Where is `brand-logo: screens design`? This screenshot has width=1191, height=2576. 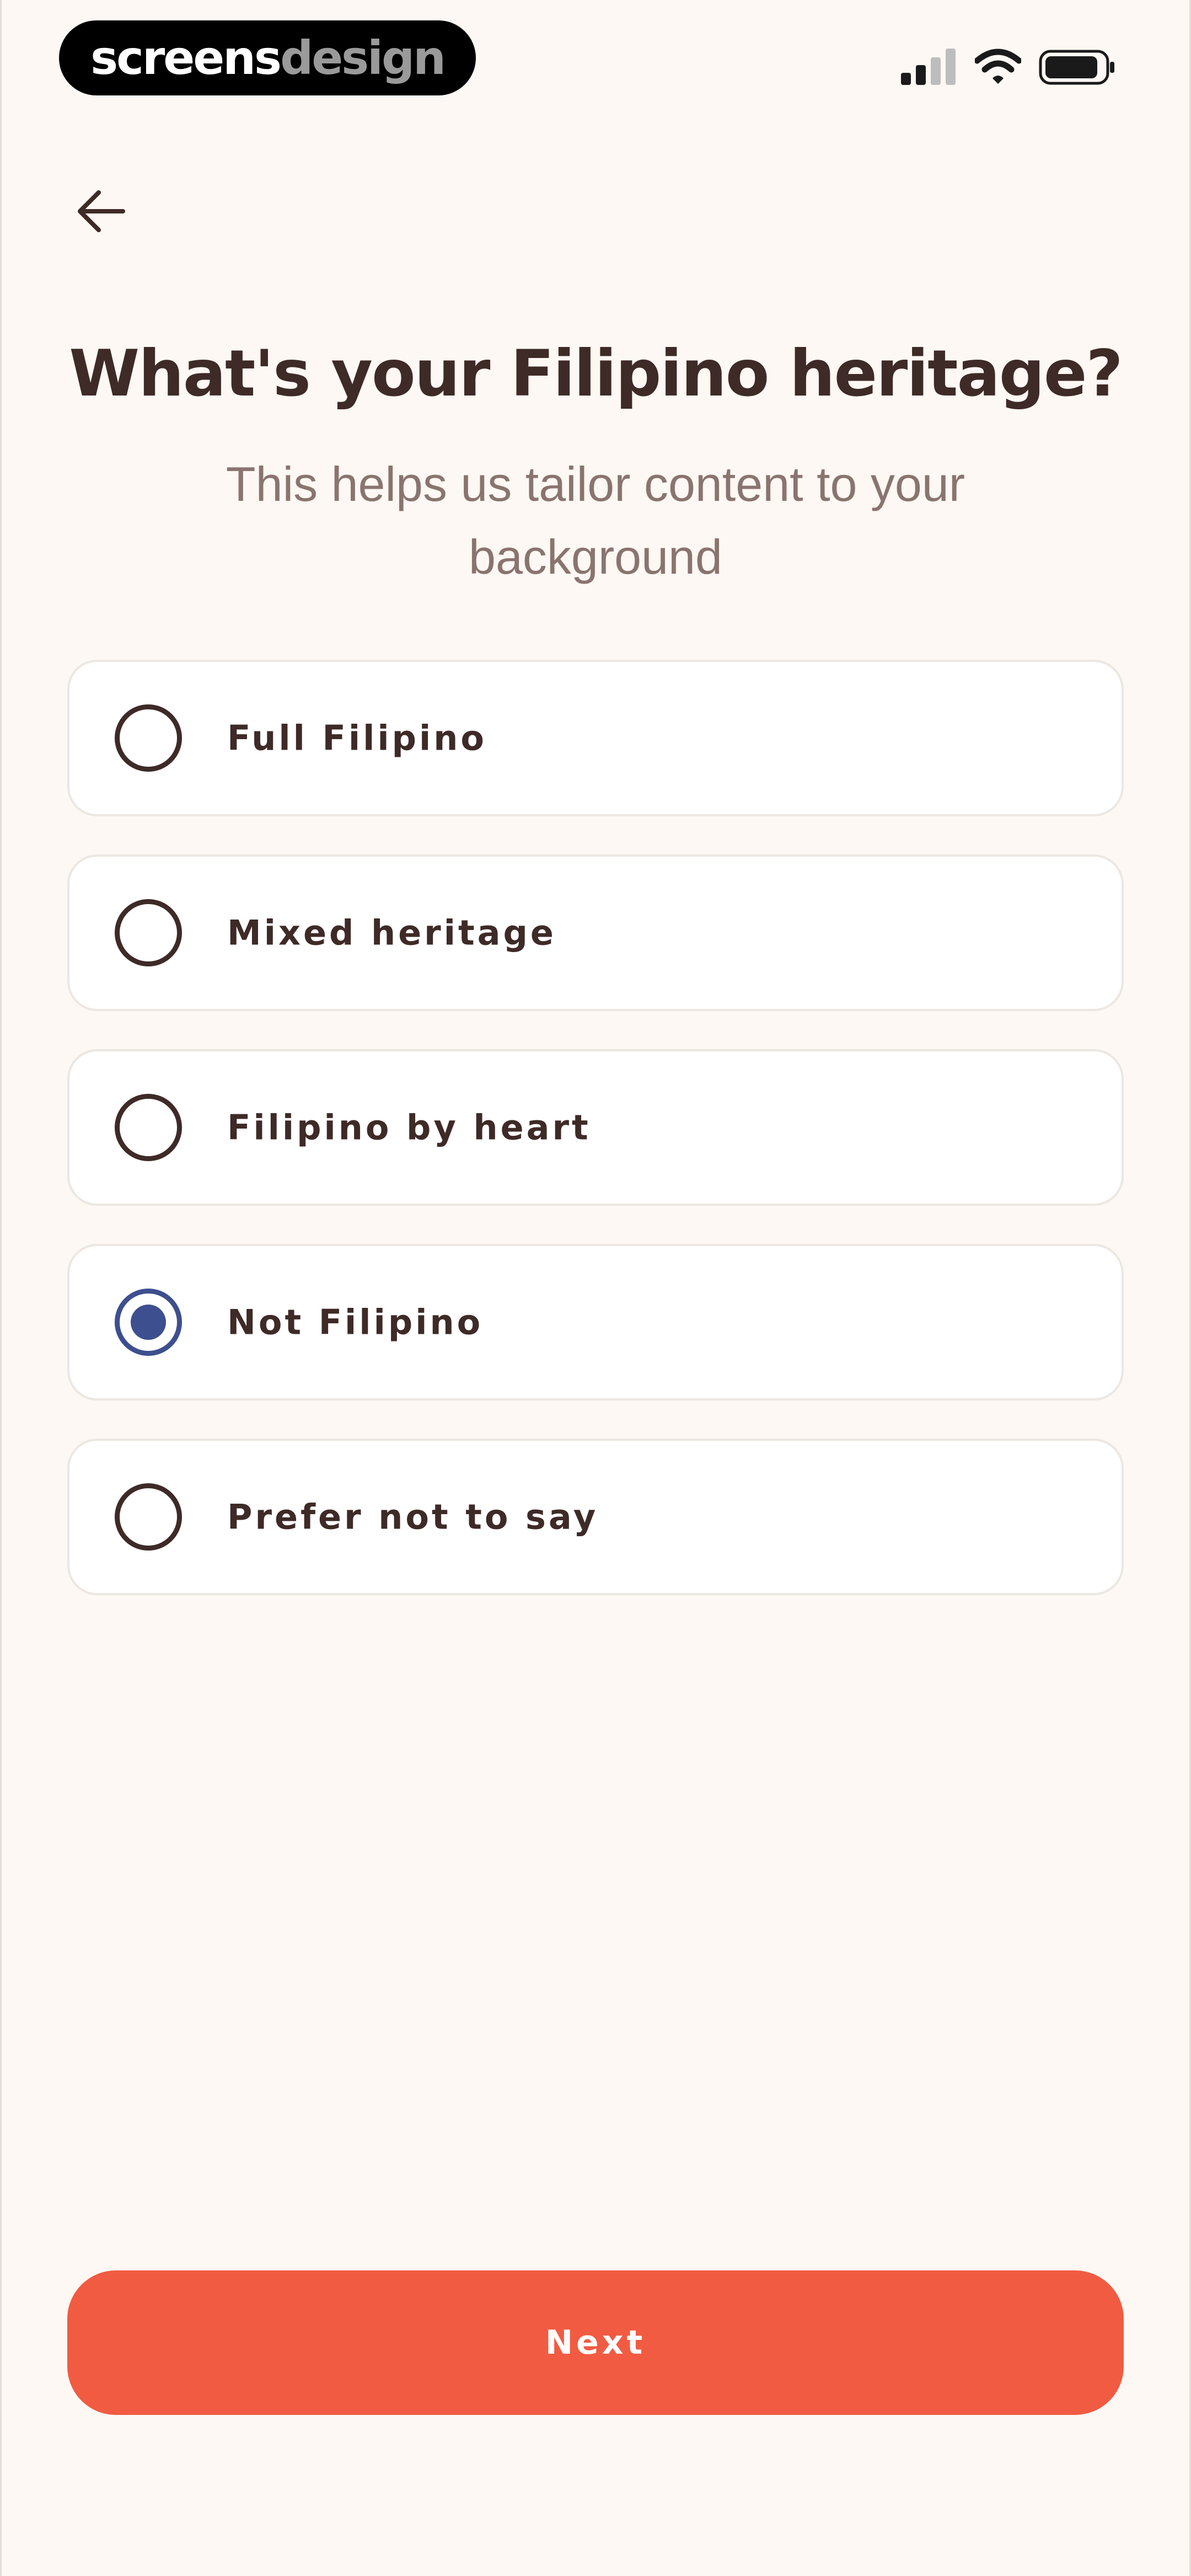
brand-logo: screens design is located at coordinates (267, 57).